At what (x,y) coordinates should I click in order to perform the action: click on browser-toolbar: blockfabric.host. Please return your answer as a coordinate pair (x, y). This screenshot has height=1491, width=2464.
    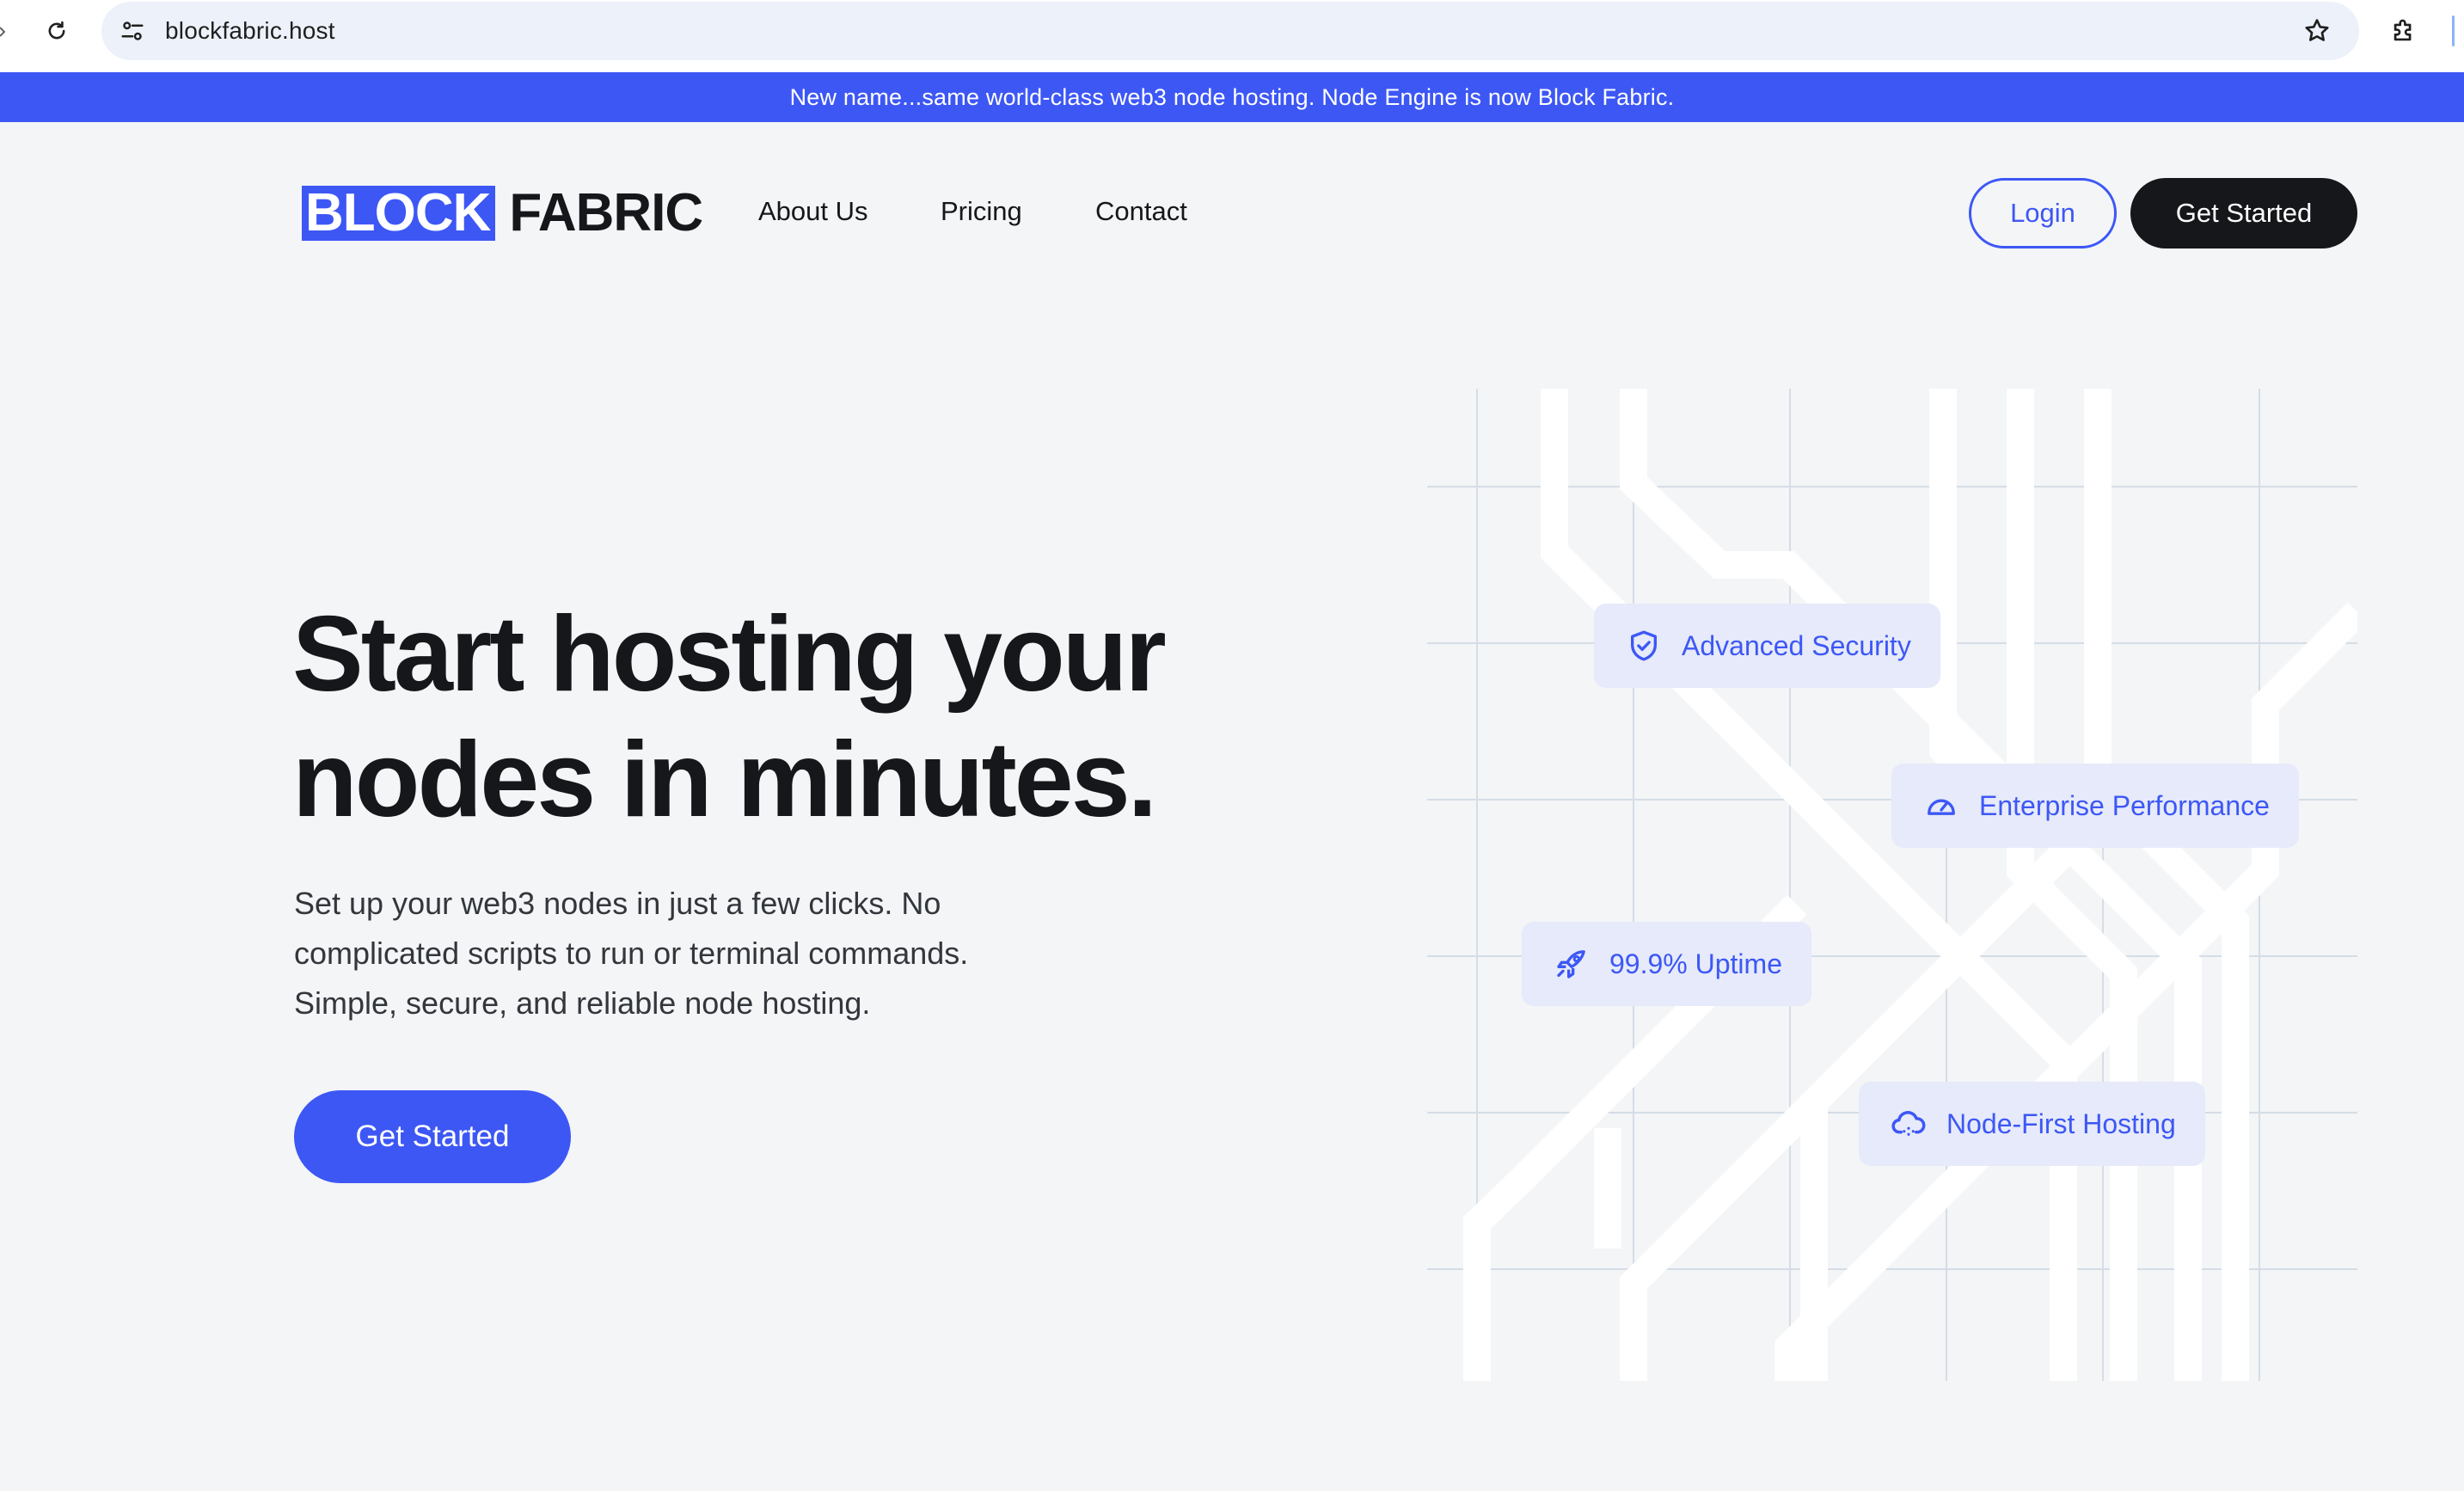
    Looking at the image, I should click on (1232, 36).